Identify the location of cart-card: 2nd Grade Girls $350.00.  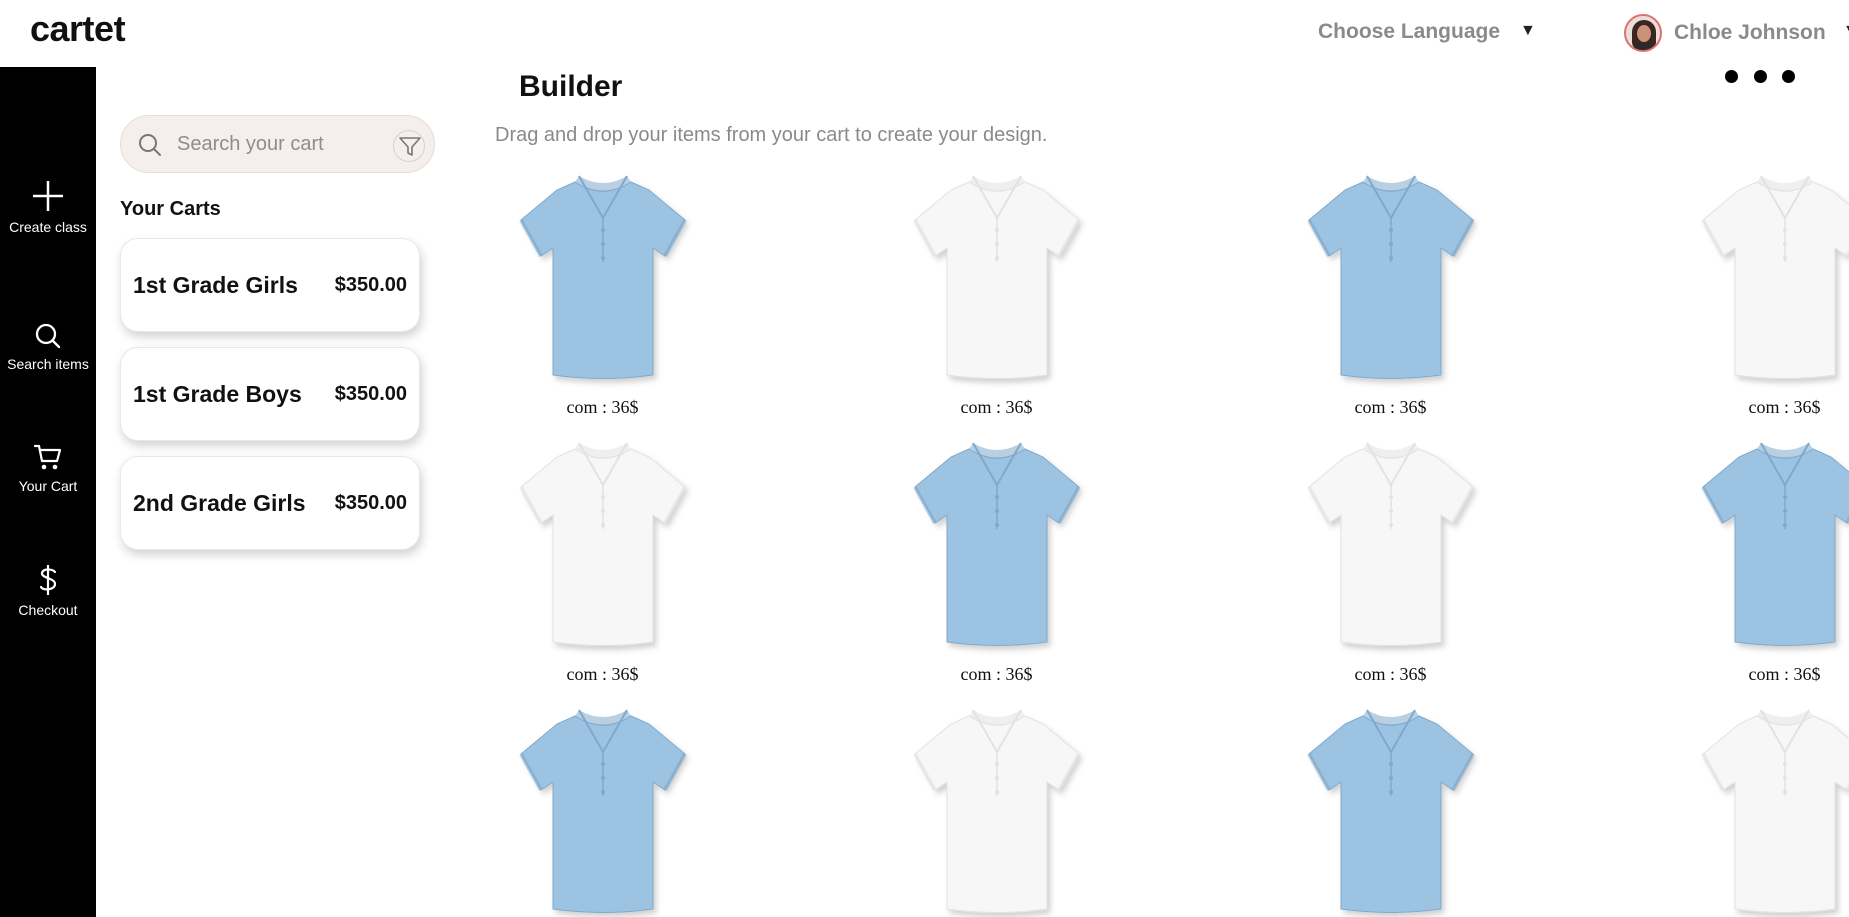
(270, 503).